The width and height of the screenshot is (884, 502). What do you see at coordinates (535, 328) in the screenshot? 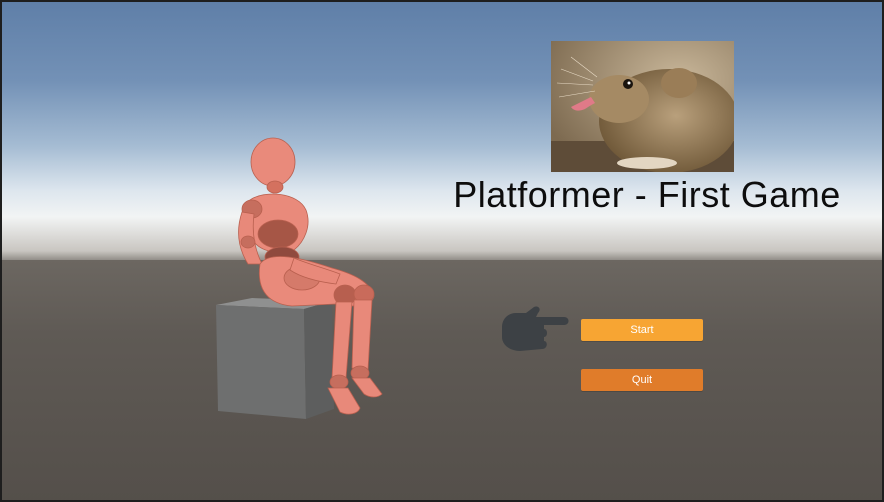
I see `pointing-hand-icon` at bounding box center [535, 328].